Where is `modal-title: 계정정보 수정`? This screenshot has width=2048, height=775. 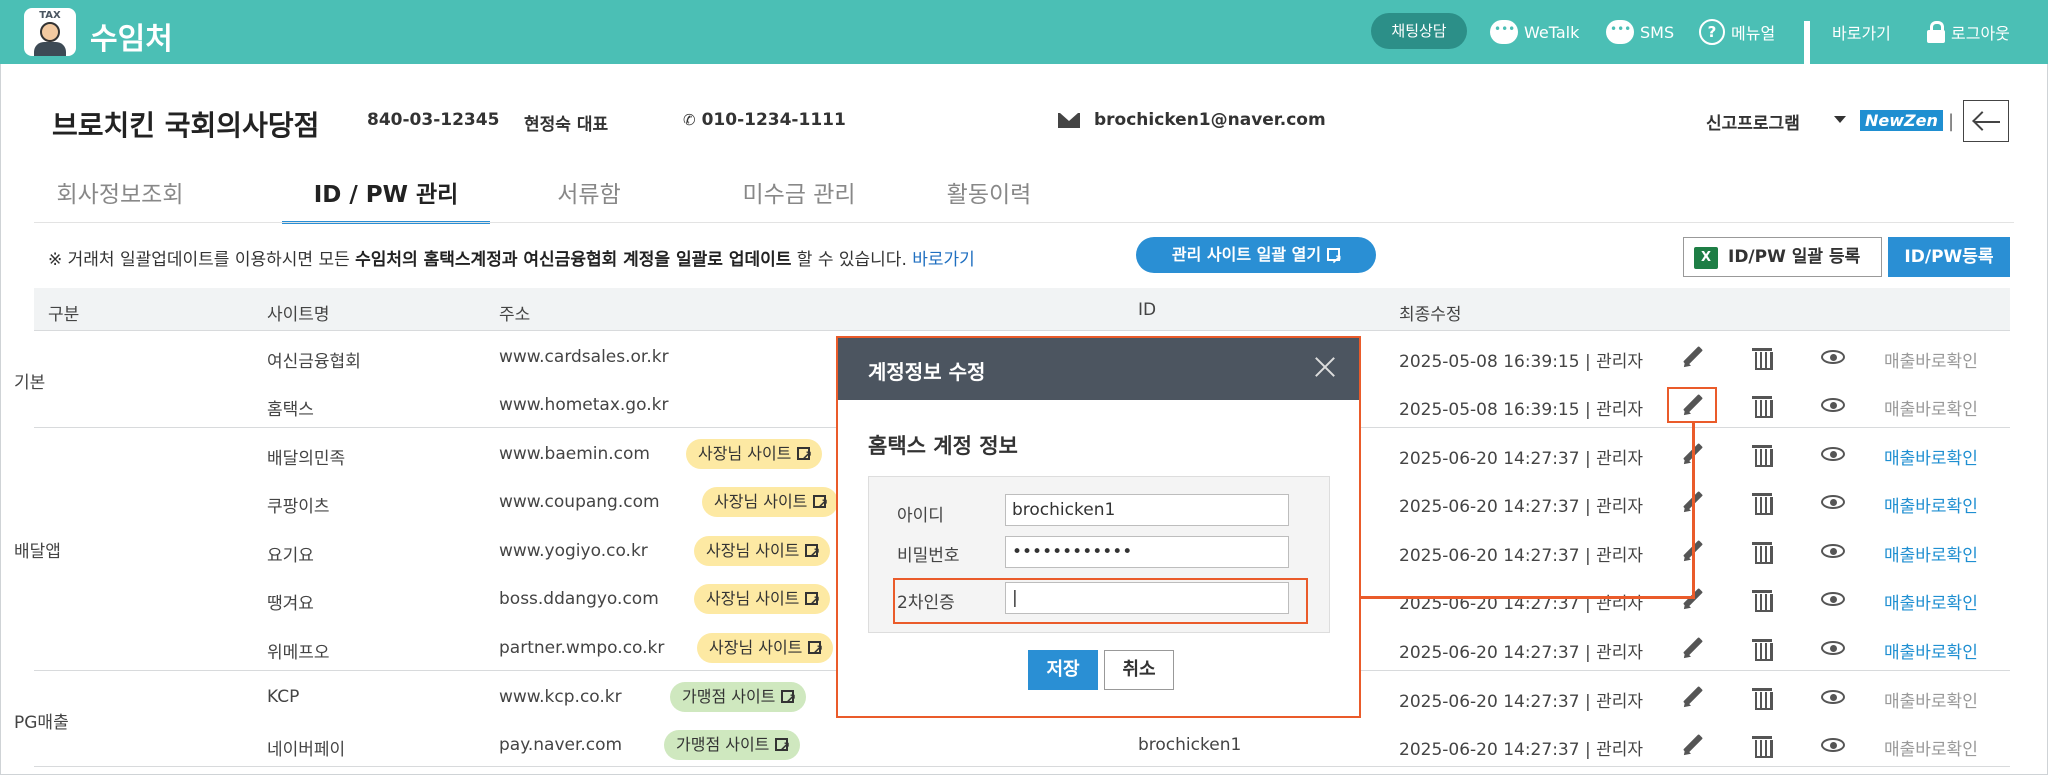
modal-title: 계정정보 수정 is located at coordinates (927, 372).